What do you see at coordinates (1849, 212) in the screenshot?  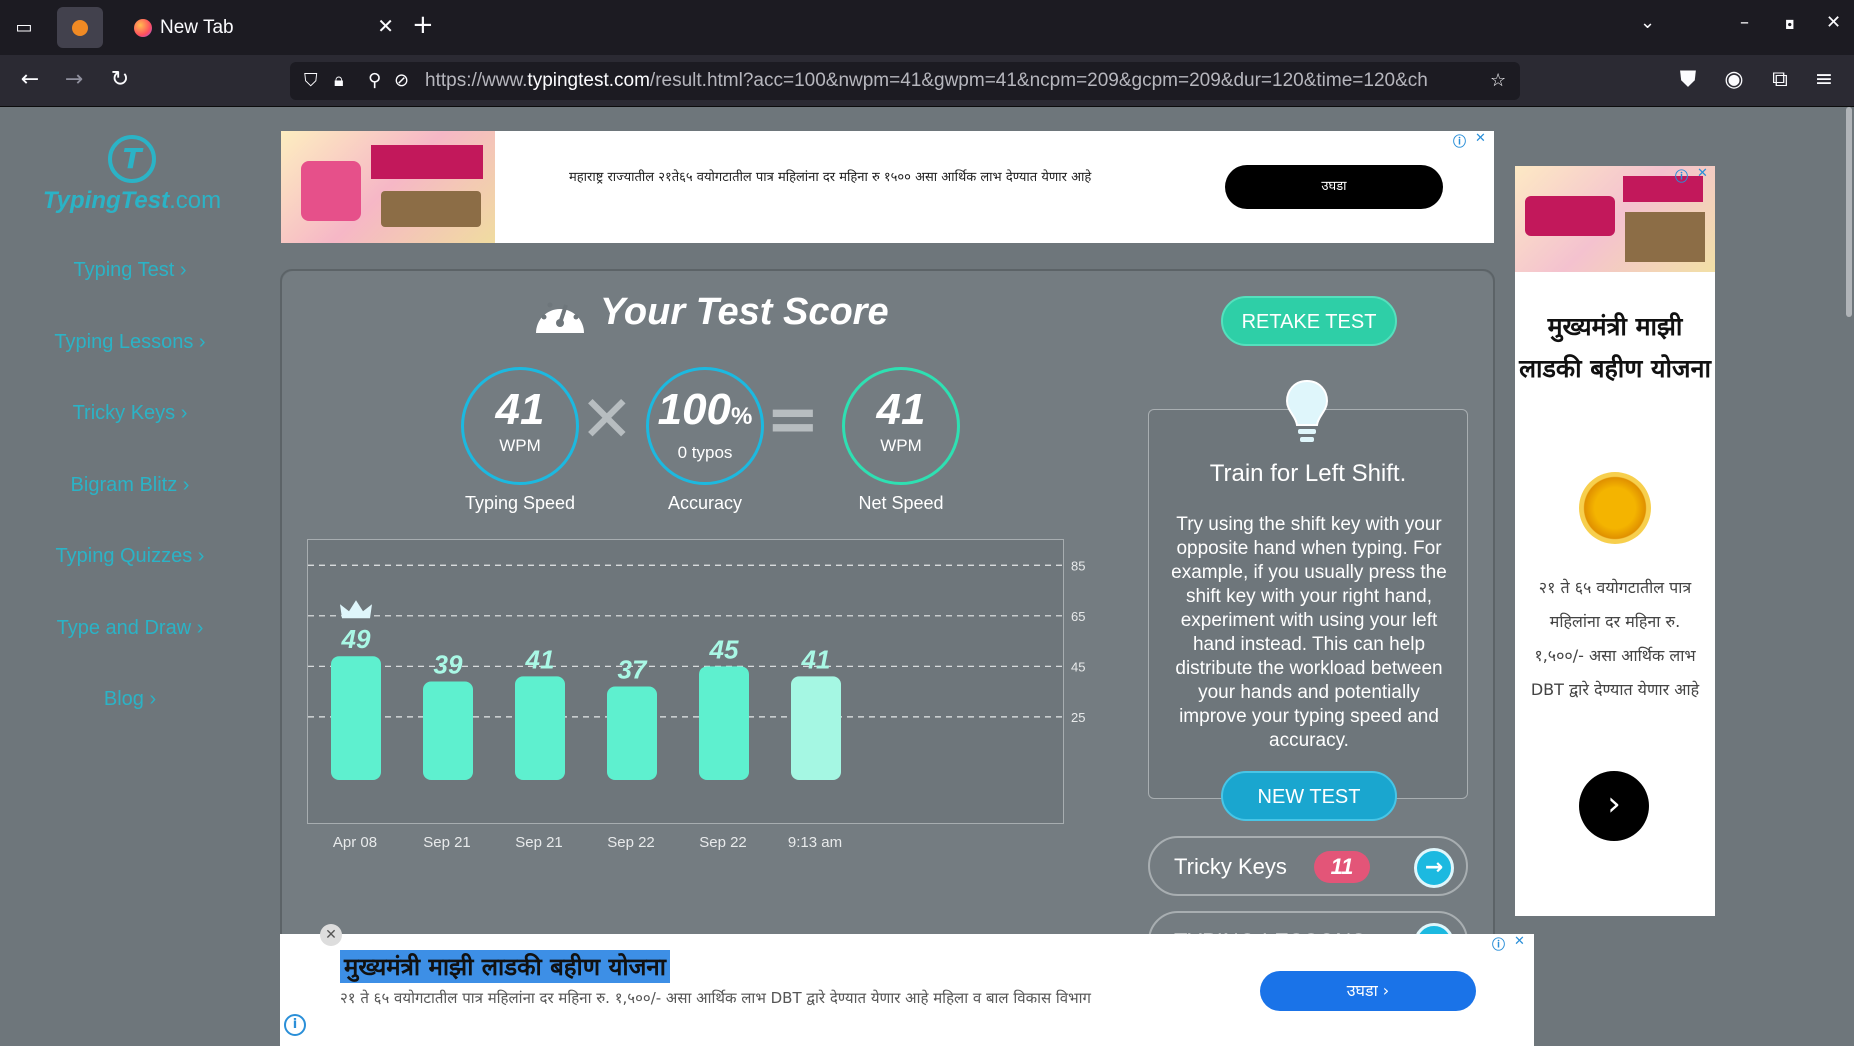 I see `page-scrollbar` at bounding box center [1849, 212].